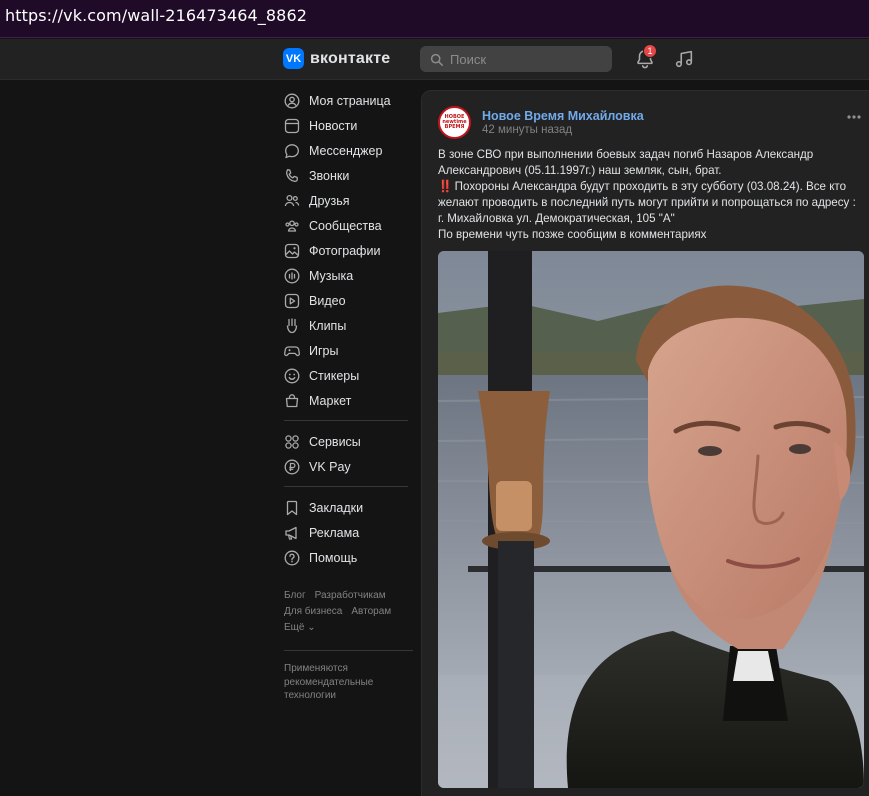 This screenshot has width=869, height=796. I want to click on search-box, so click(516, 59).